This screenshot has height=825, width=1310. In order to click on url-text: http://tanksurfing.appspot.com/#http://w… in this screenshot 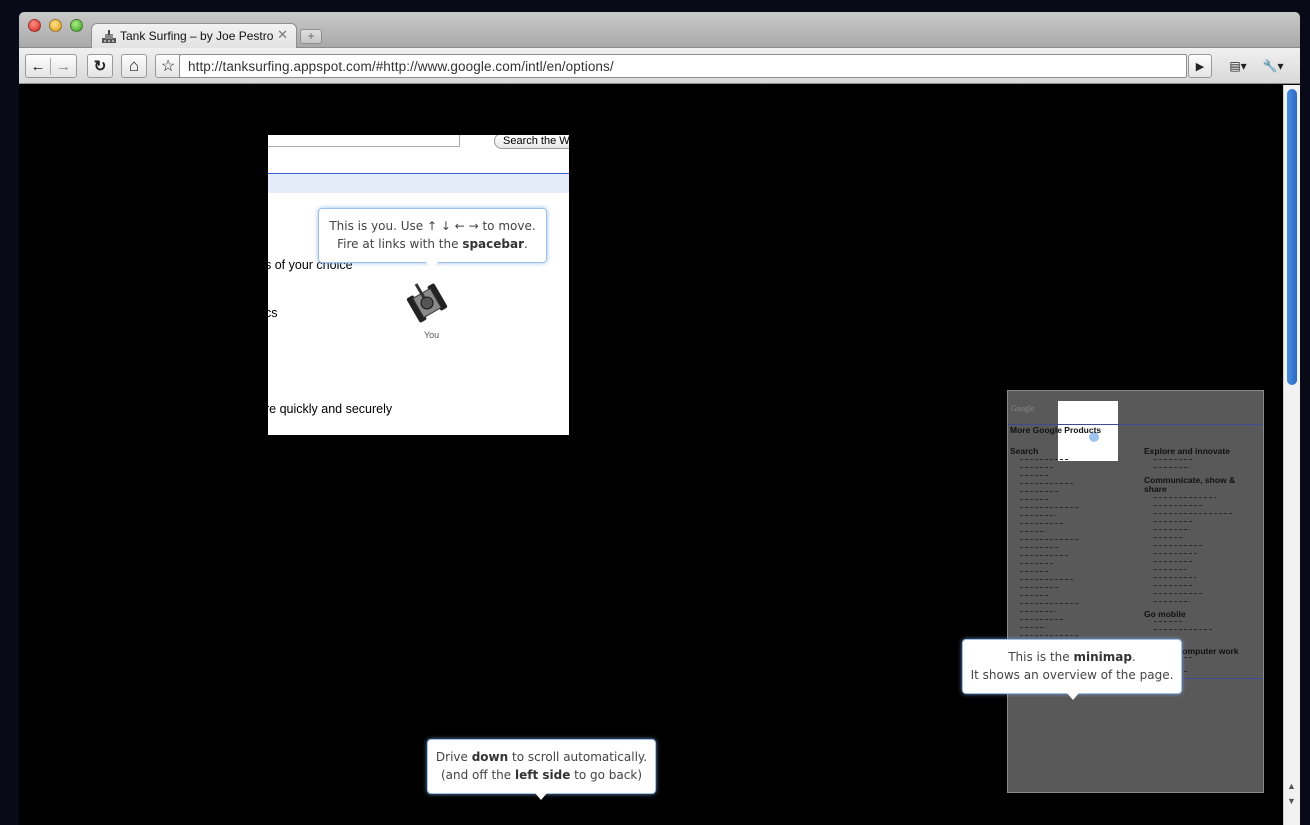, I will do `click(401, 66)`.